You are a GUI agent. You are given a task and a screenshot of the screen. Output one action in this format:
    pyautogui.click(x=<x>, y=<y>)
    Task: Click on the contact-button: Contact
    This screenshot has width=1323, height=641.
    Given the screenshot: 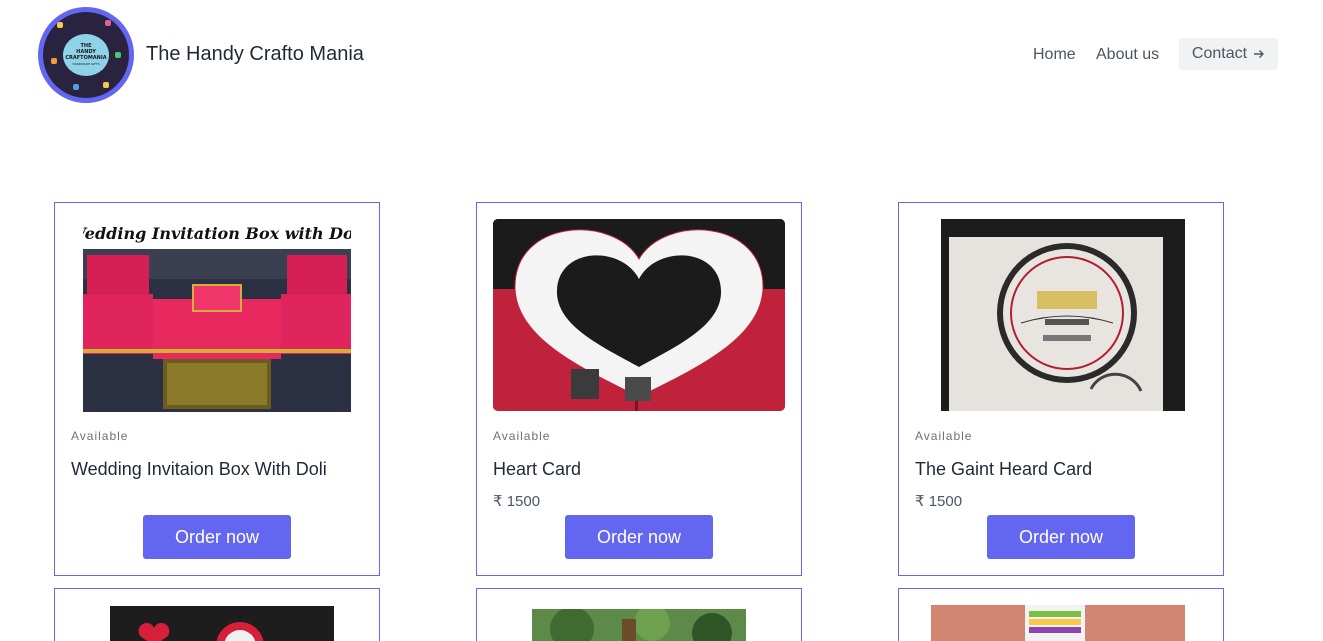 What is the action you would take?
    pyautogui.click(x=1228, y=54)
    